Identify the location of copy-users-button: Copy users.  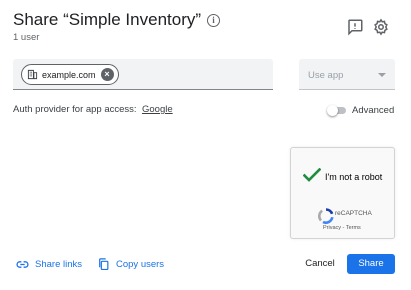
(130, 264).